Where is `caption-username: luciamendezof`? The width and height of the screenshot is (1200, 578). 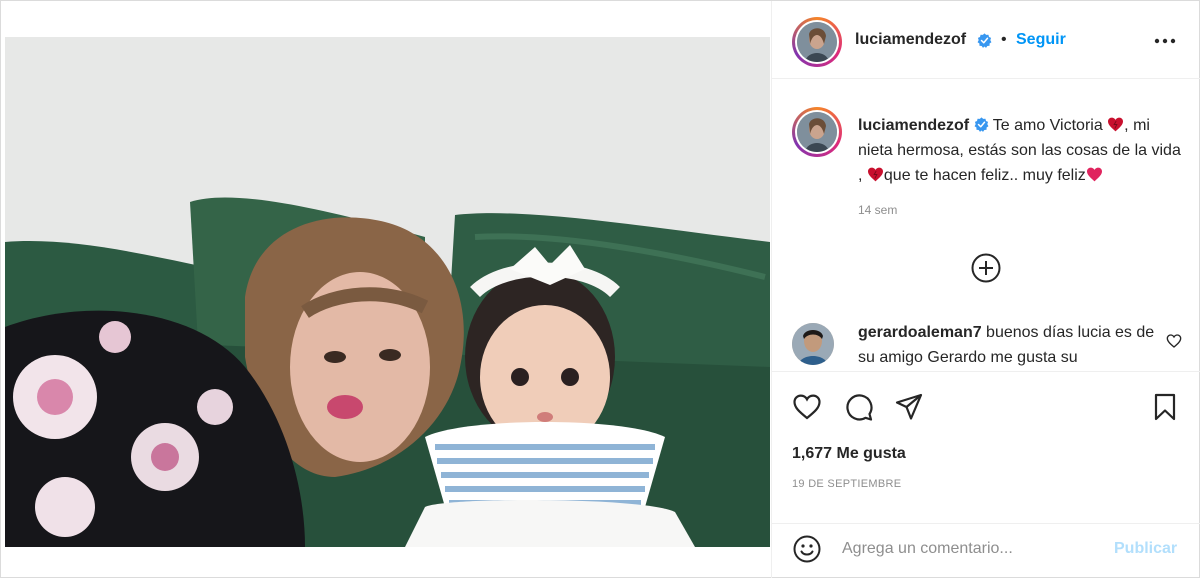
caption-username: luciamendezof is located at coordinates (913, 125).